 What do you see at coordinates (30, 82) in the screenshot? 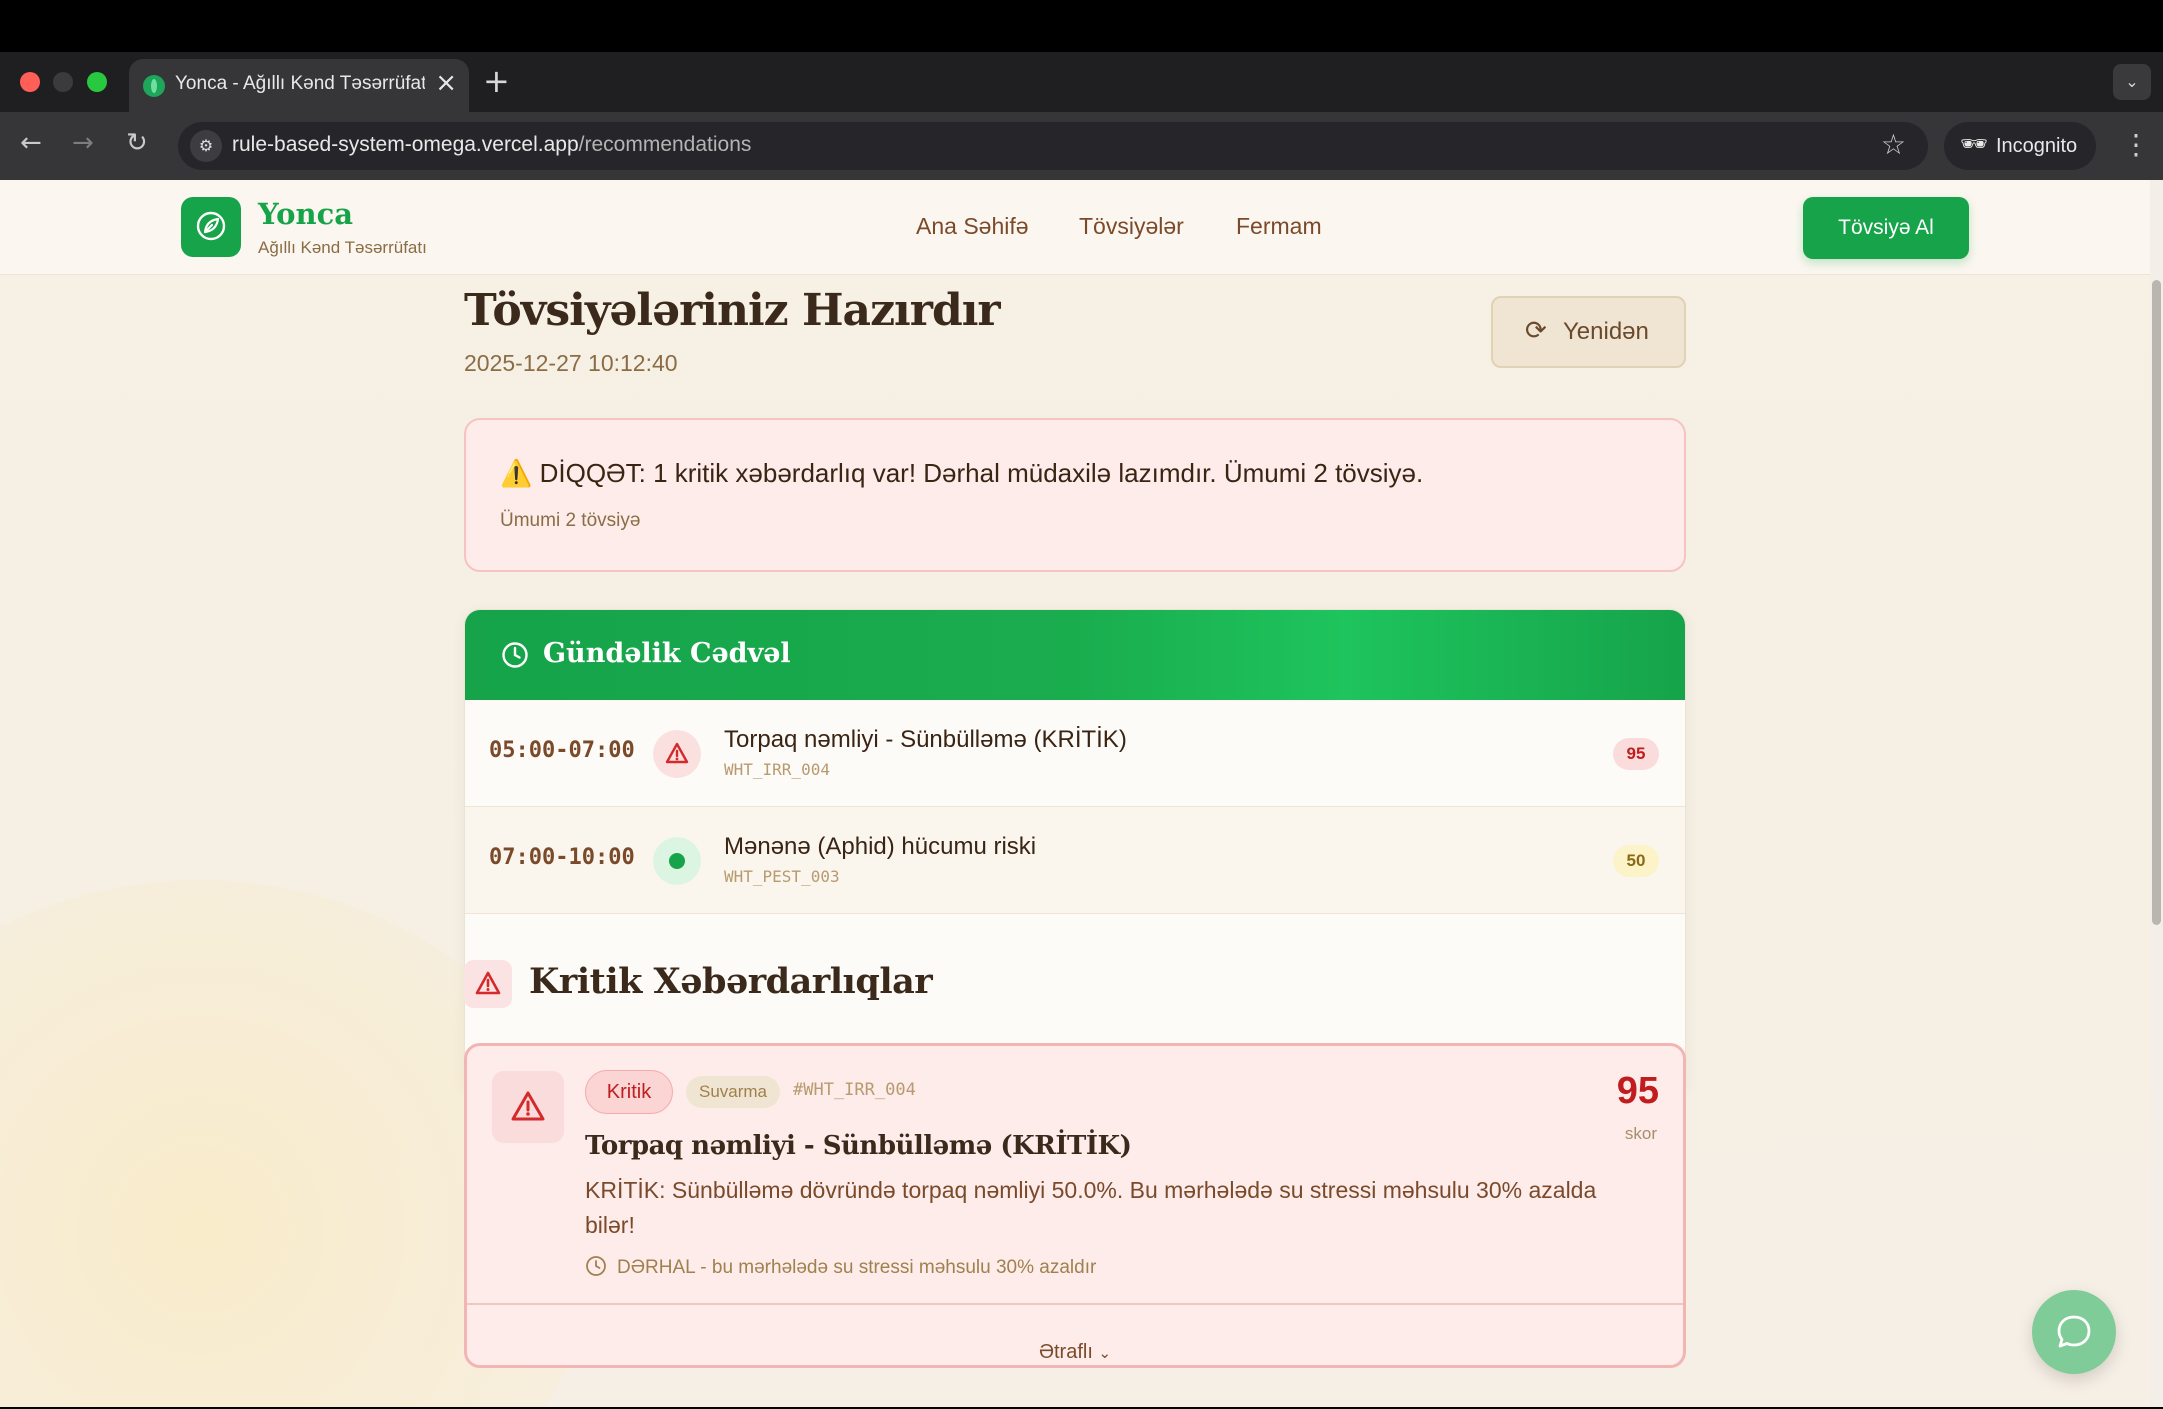
I see `close-window-button` at bounding box center [30, 82].